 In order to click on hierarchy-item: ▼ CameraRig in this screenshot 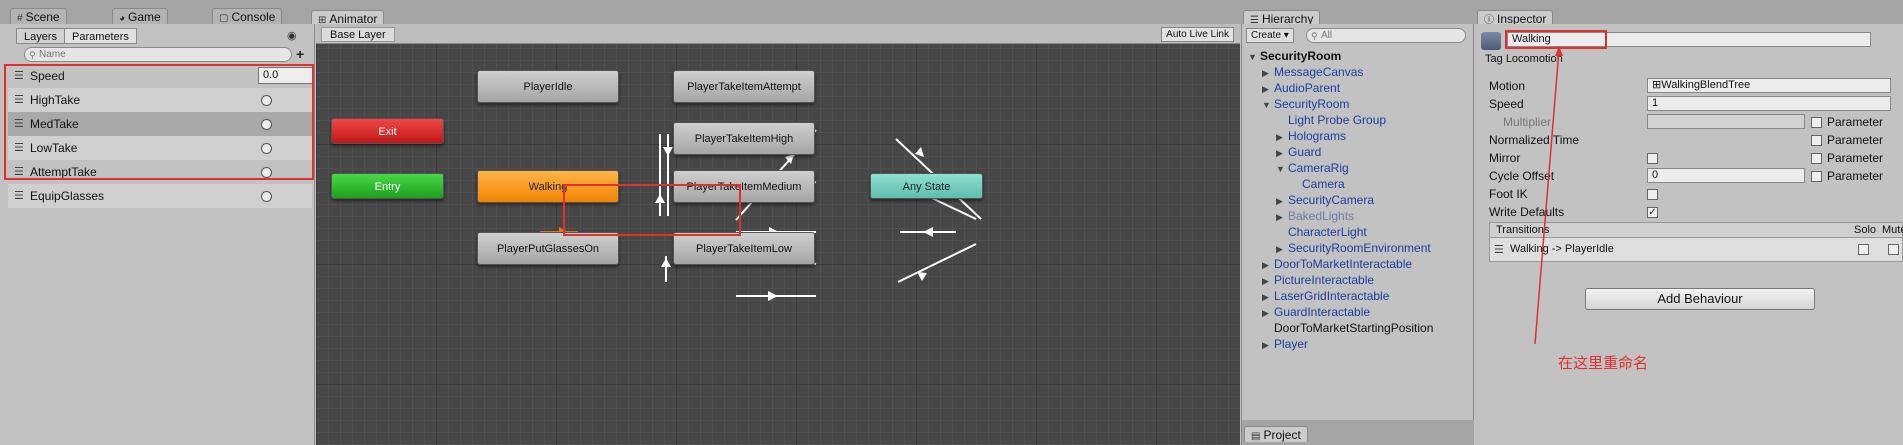, I will do `click(1312, 168)`.